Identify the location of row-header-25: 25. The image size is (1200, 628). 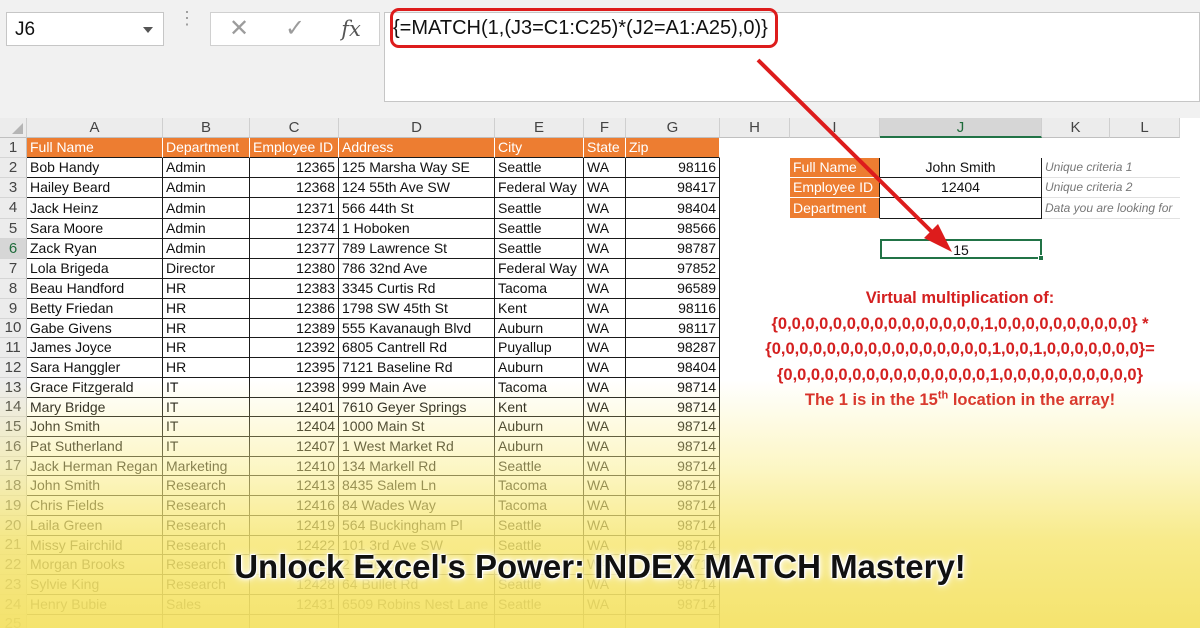
(13, 621).